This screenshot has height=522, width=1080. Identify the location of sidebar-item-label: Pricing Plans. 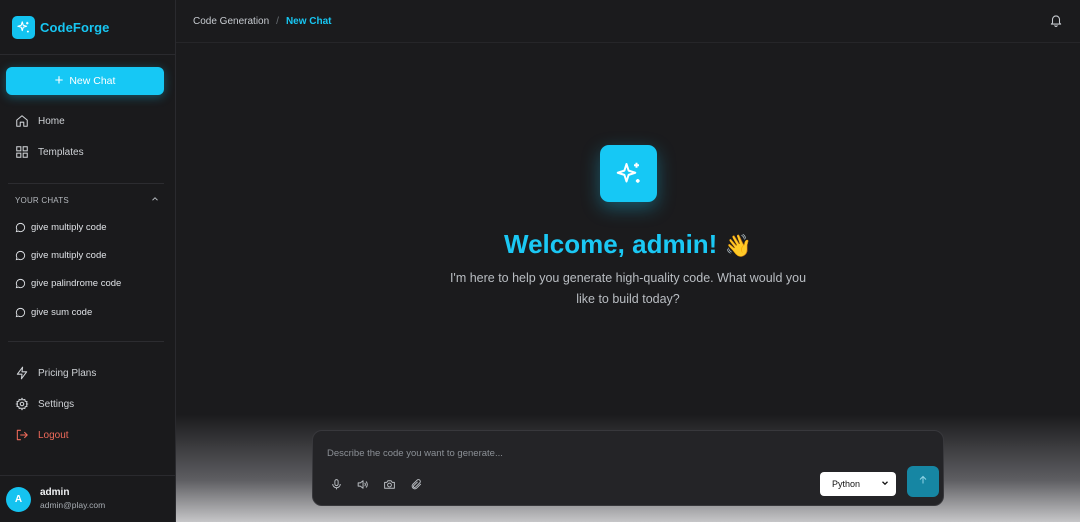
(67, 373).